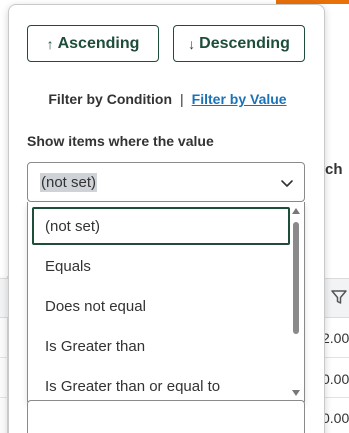 Image resolution: width=349 pixels, height=433 pixels. I want to click on background-header-text: ch, so click(334, 169).